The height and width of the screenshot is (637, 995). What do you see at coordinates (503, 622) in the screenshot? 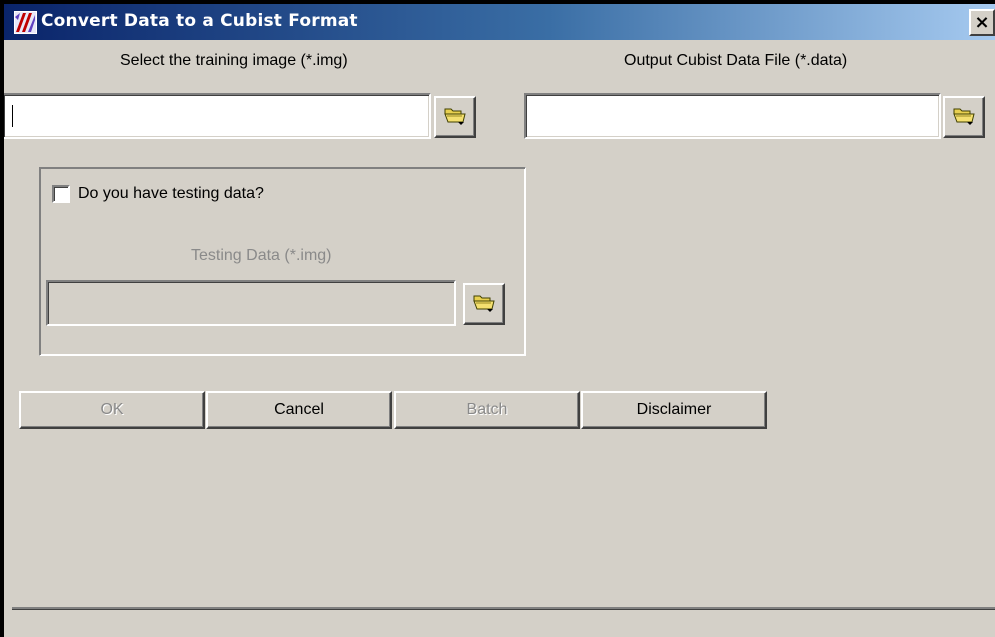
I see `status-bar` at bounding box center [503, 622].